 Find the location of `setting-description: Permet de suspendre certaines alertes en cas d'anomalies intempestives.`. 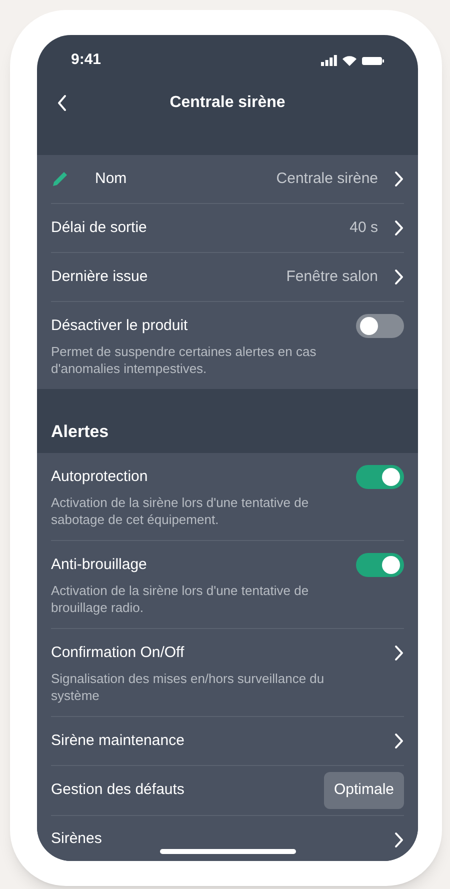

setting-description: Permet de suspendre certaines alertes en cas d'anomalies intempestives. is located at coordinates (184, 360).